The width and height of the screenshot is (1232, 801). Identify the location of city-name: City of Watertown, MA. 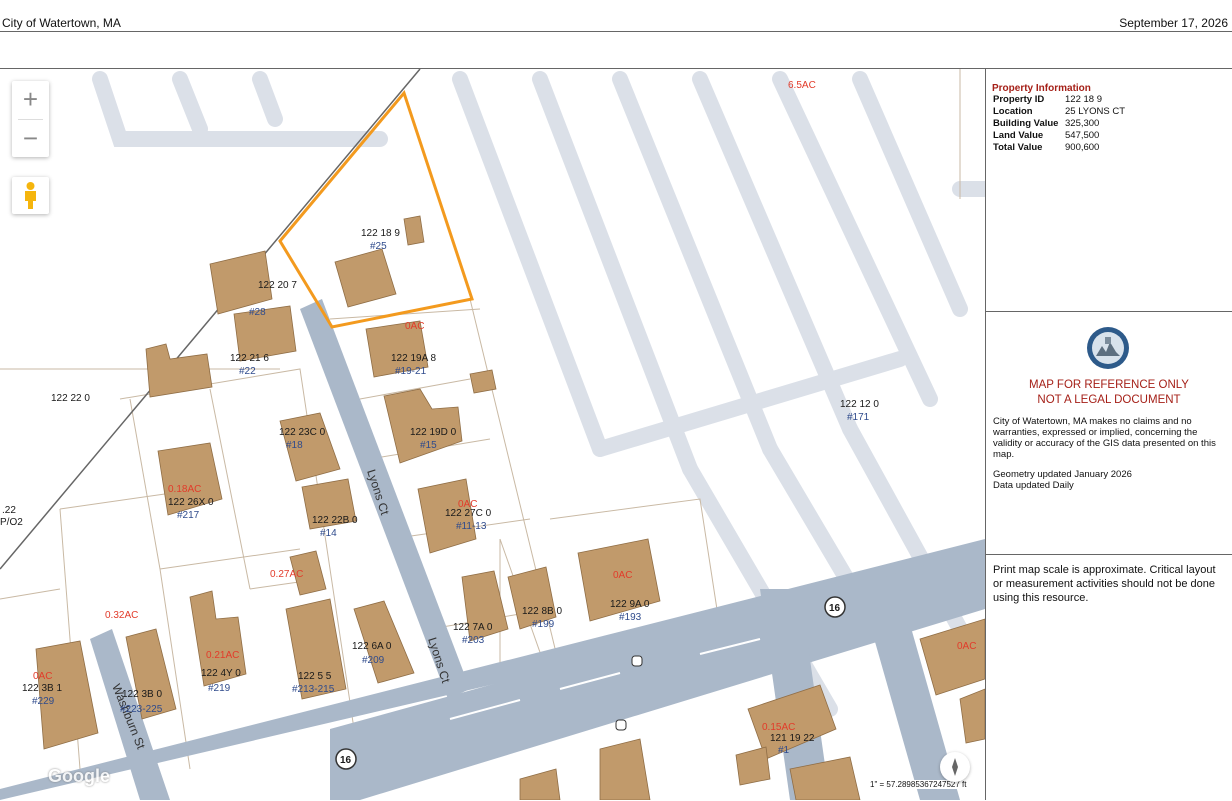
(61, 23).